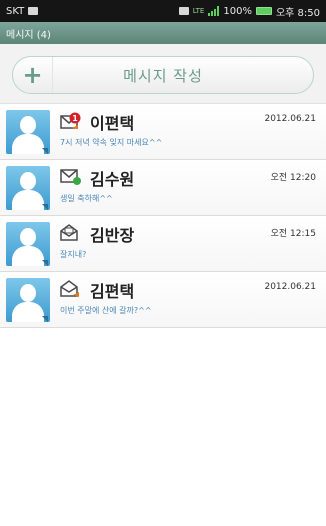  Describe the element at coordinates (112, 179) in the screenshot. I see `contact-name: 김수원` at that location.